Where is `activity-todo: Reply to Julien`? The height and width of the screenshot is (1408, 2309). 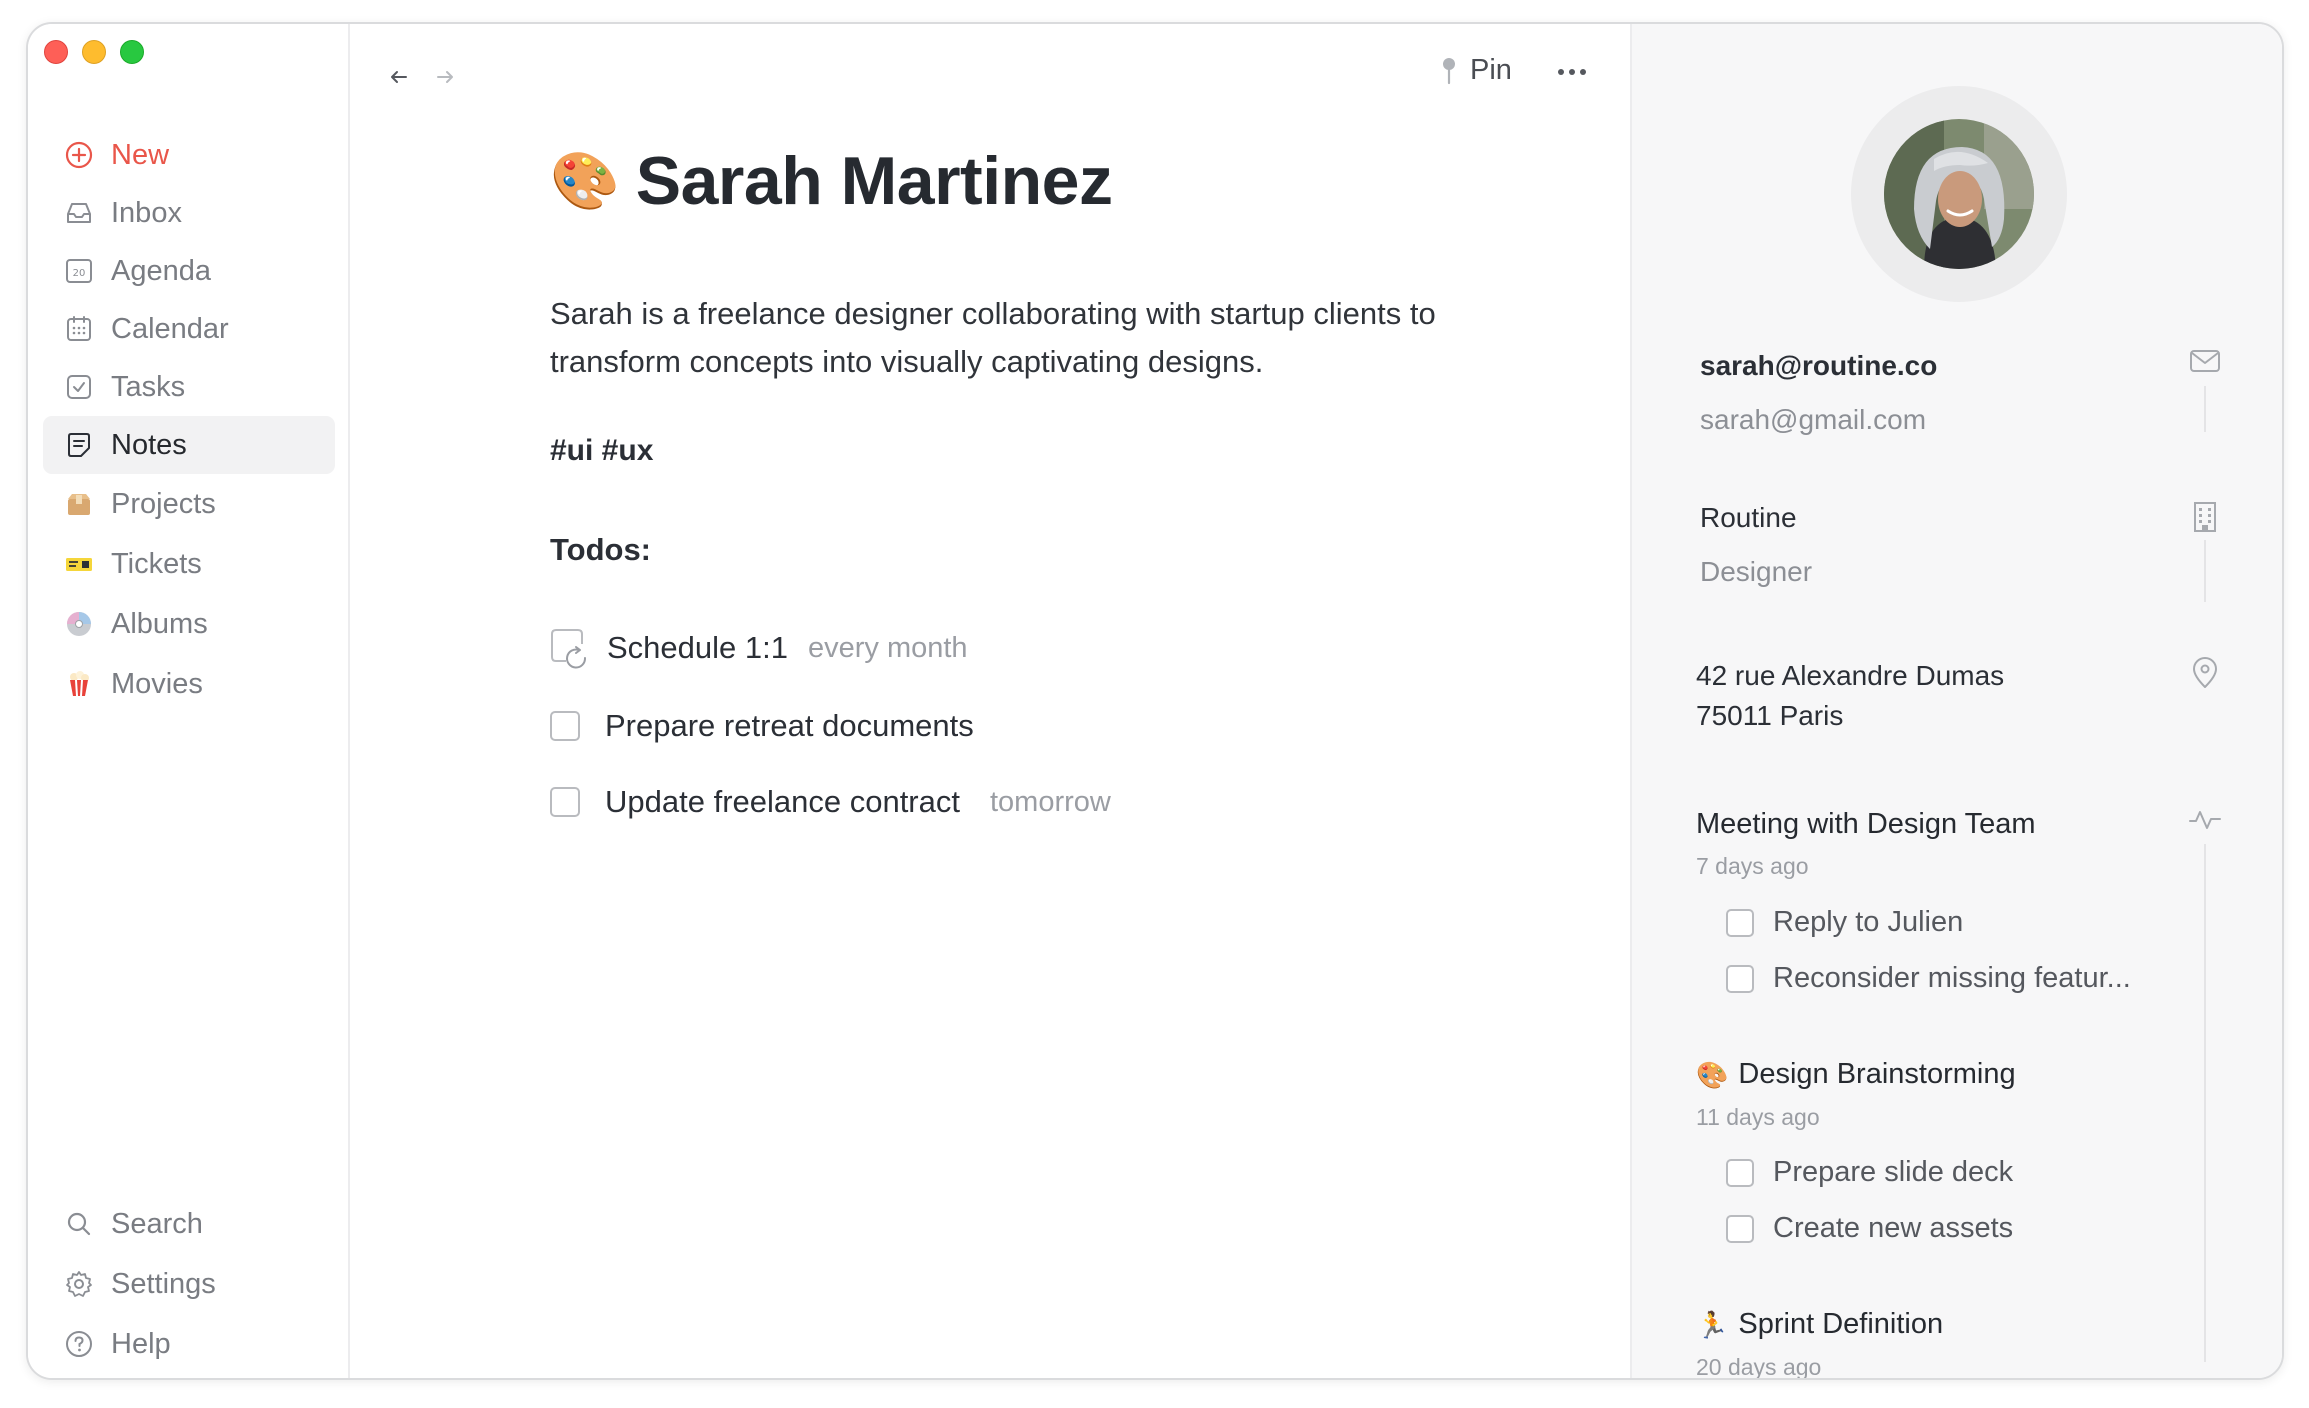 activity-todo: Reply to Julien is located at coordinates (1844, 922).